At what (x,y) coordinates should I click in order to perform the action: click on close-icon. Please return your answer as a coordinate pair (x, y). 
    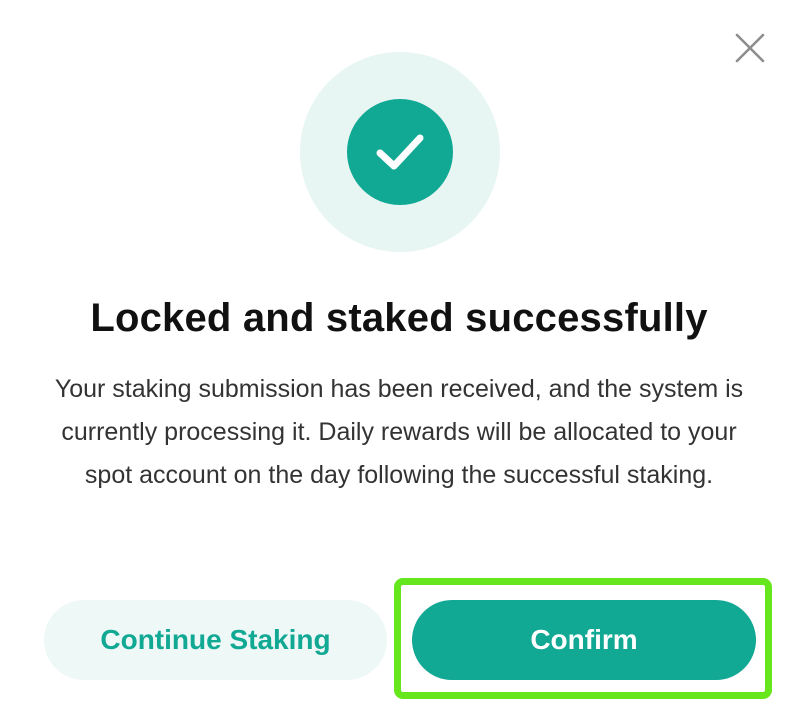
    Looking at the image, I should click on (750, 48).